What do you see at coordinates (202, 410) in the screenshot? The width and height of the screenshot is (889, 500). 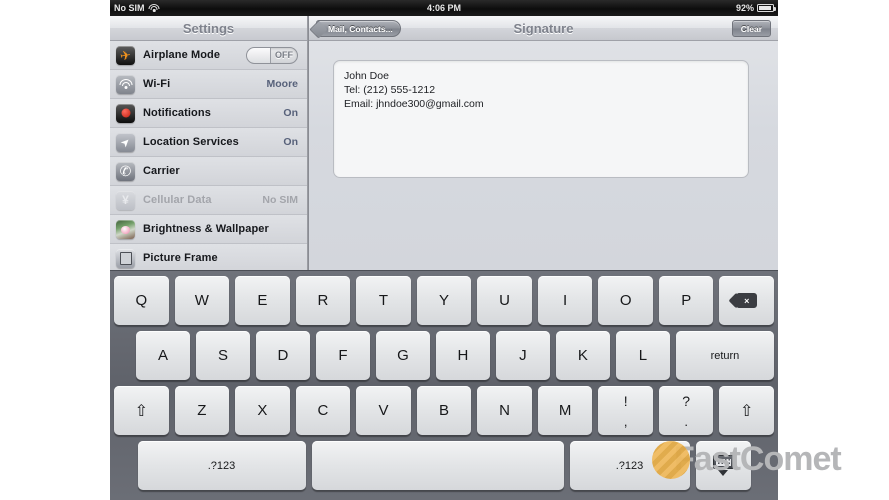 I see `key-z: Z` at bounding box center [202, 410].